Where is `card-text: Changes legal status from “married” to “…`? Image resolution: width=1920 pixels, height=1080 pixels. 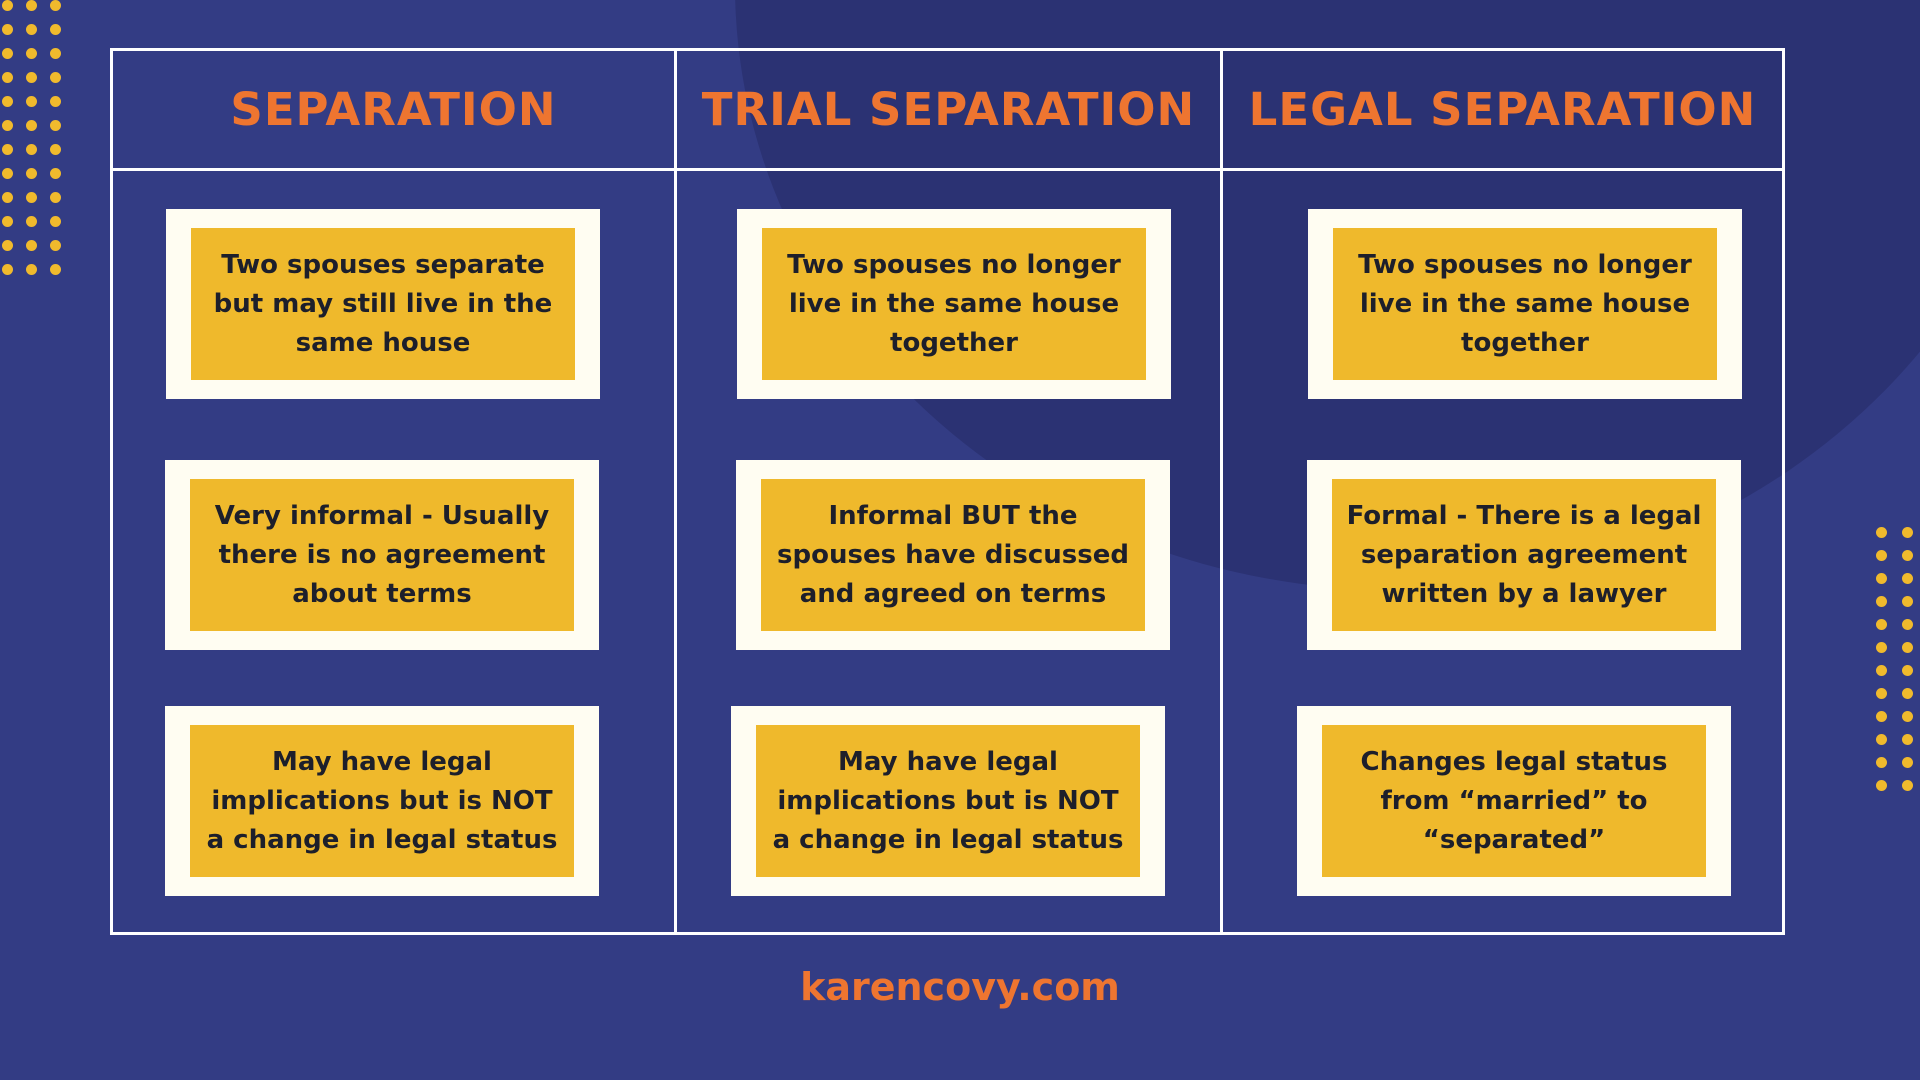
card-text: Changes legal status from “married” to “… is located at coordinates (1514, 801).